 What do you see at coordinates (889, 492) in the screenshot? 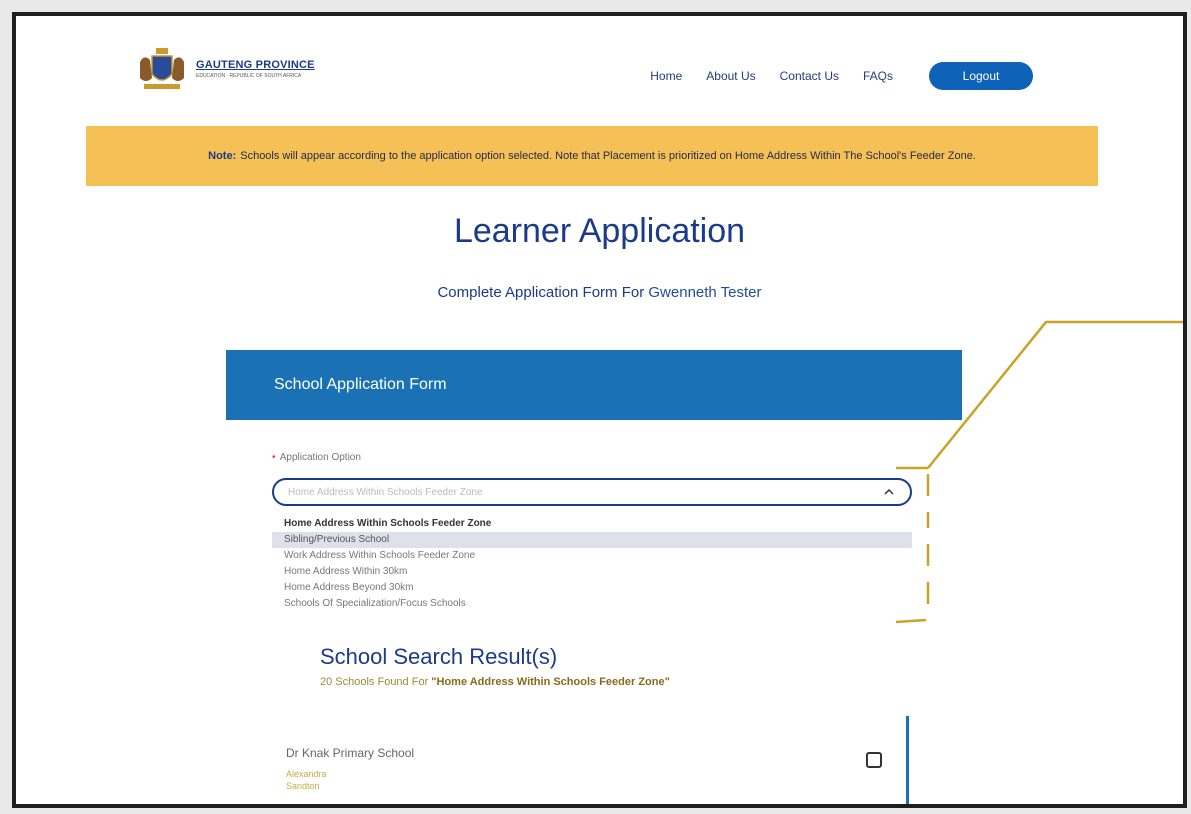
I see `chevron-up-icon` at bounding box center [889, 492].